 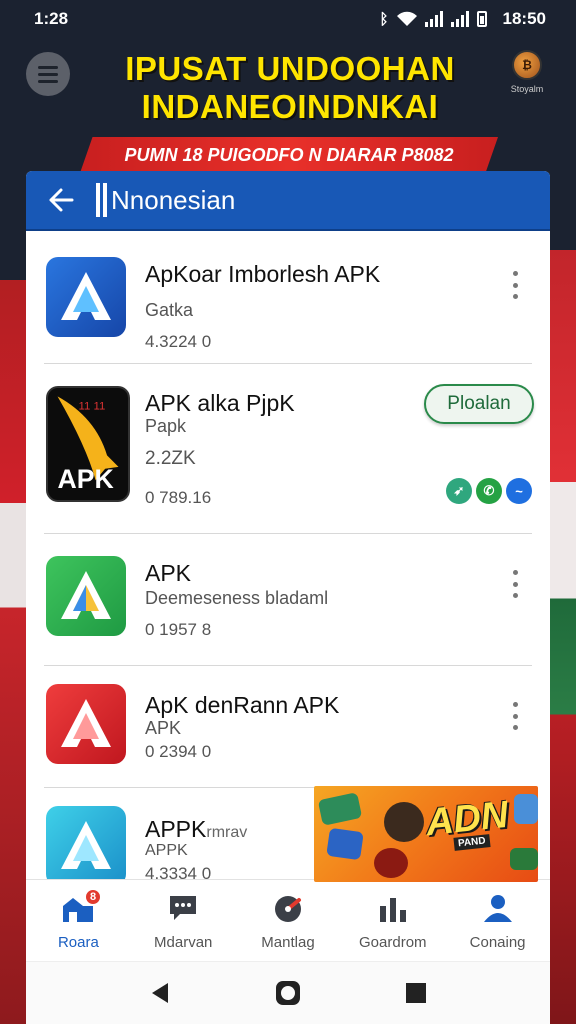 What do you see at coordinates (183, 942) in the screenshot?
I see `nav-label: Mdarvan` at bounding box center [183, 942].